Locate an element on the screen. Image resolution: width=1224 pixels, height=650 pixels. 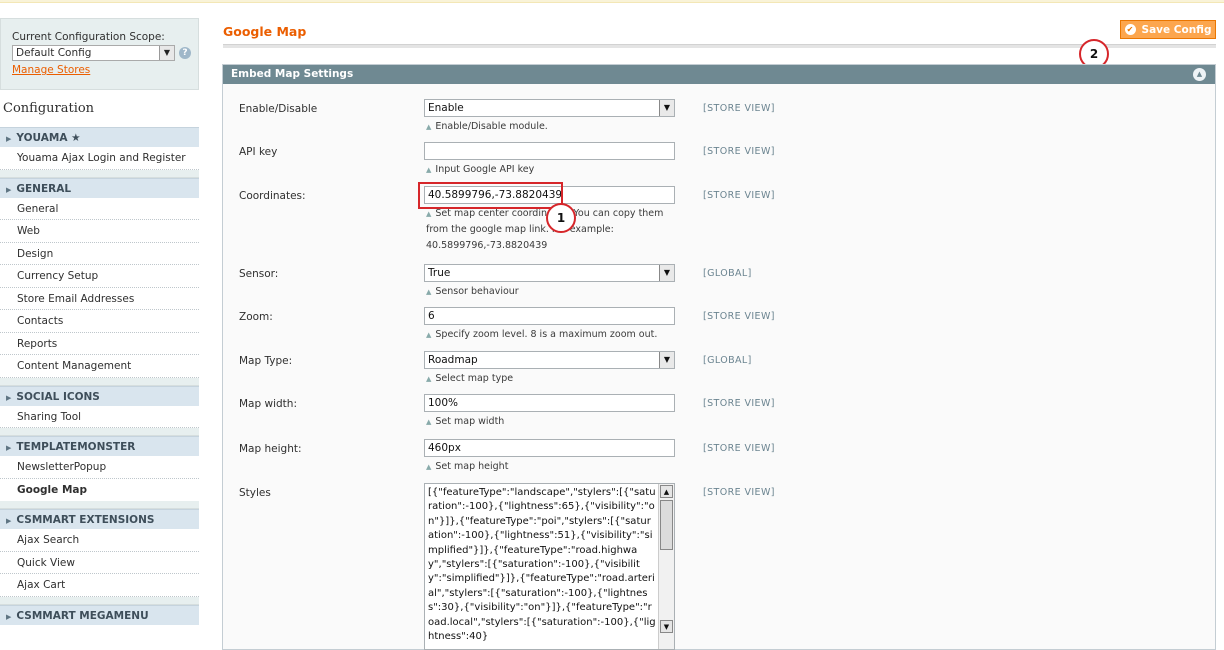
field-label: API key is located at coordinates (258, 152).